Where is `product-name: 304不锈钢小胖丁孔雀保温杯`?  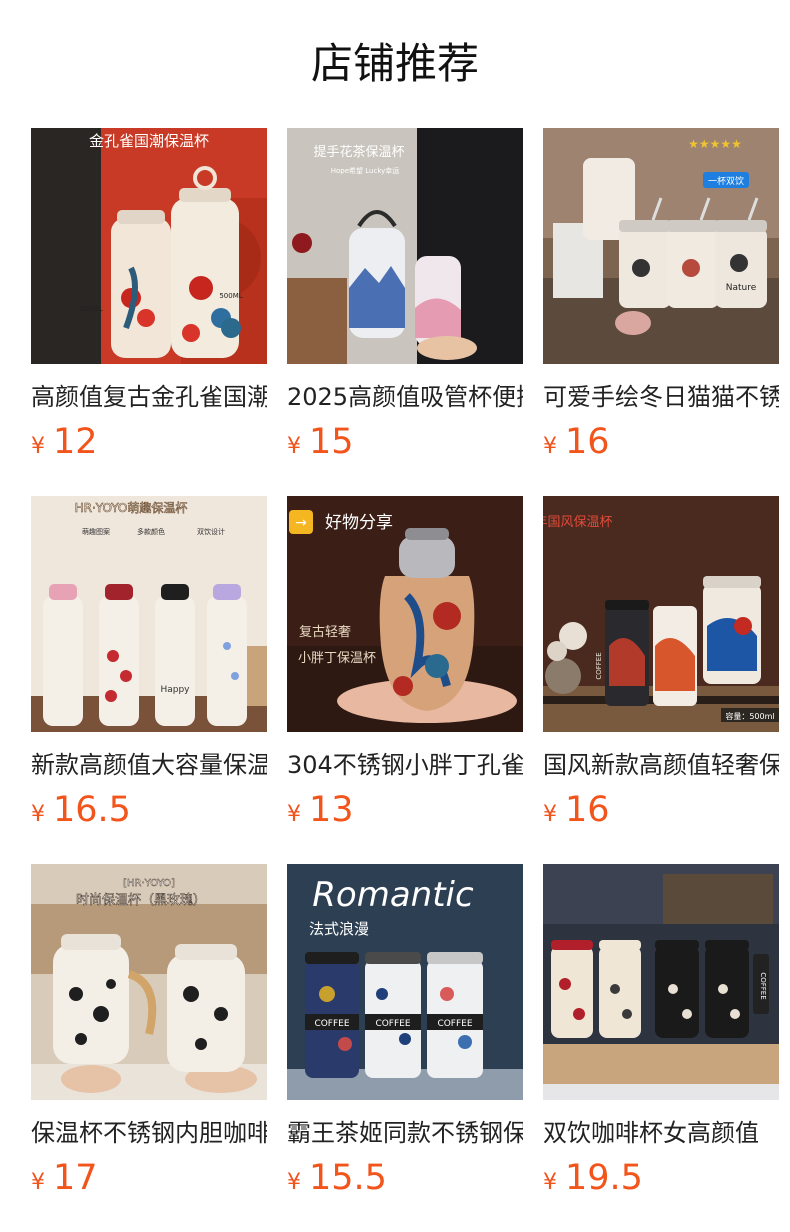 product-name: 304不锈钢小胖丁孔雀保温杯 is located at coordinates (405, 765).